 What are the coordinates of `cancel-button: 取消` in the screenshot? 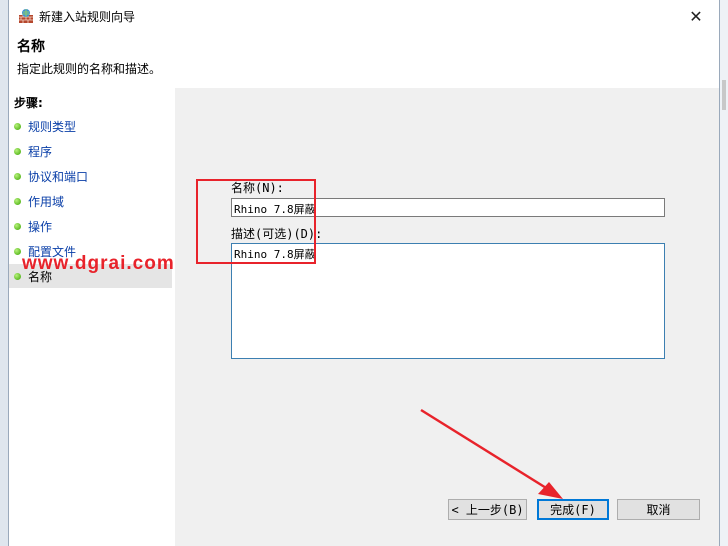 It's located at (658, 509).